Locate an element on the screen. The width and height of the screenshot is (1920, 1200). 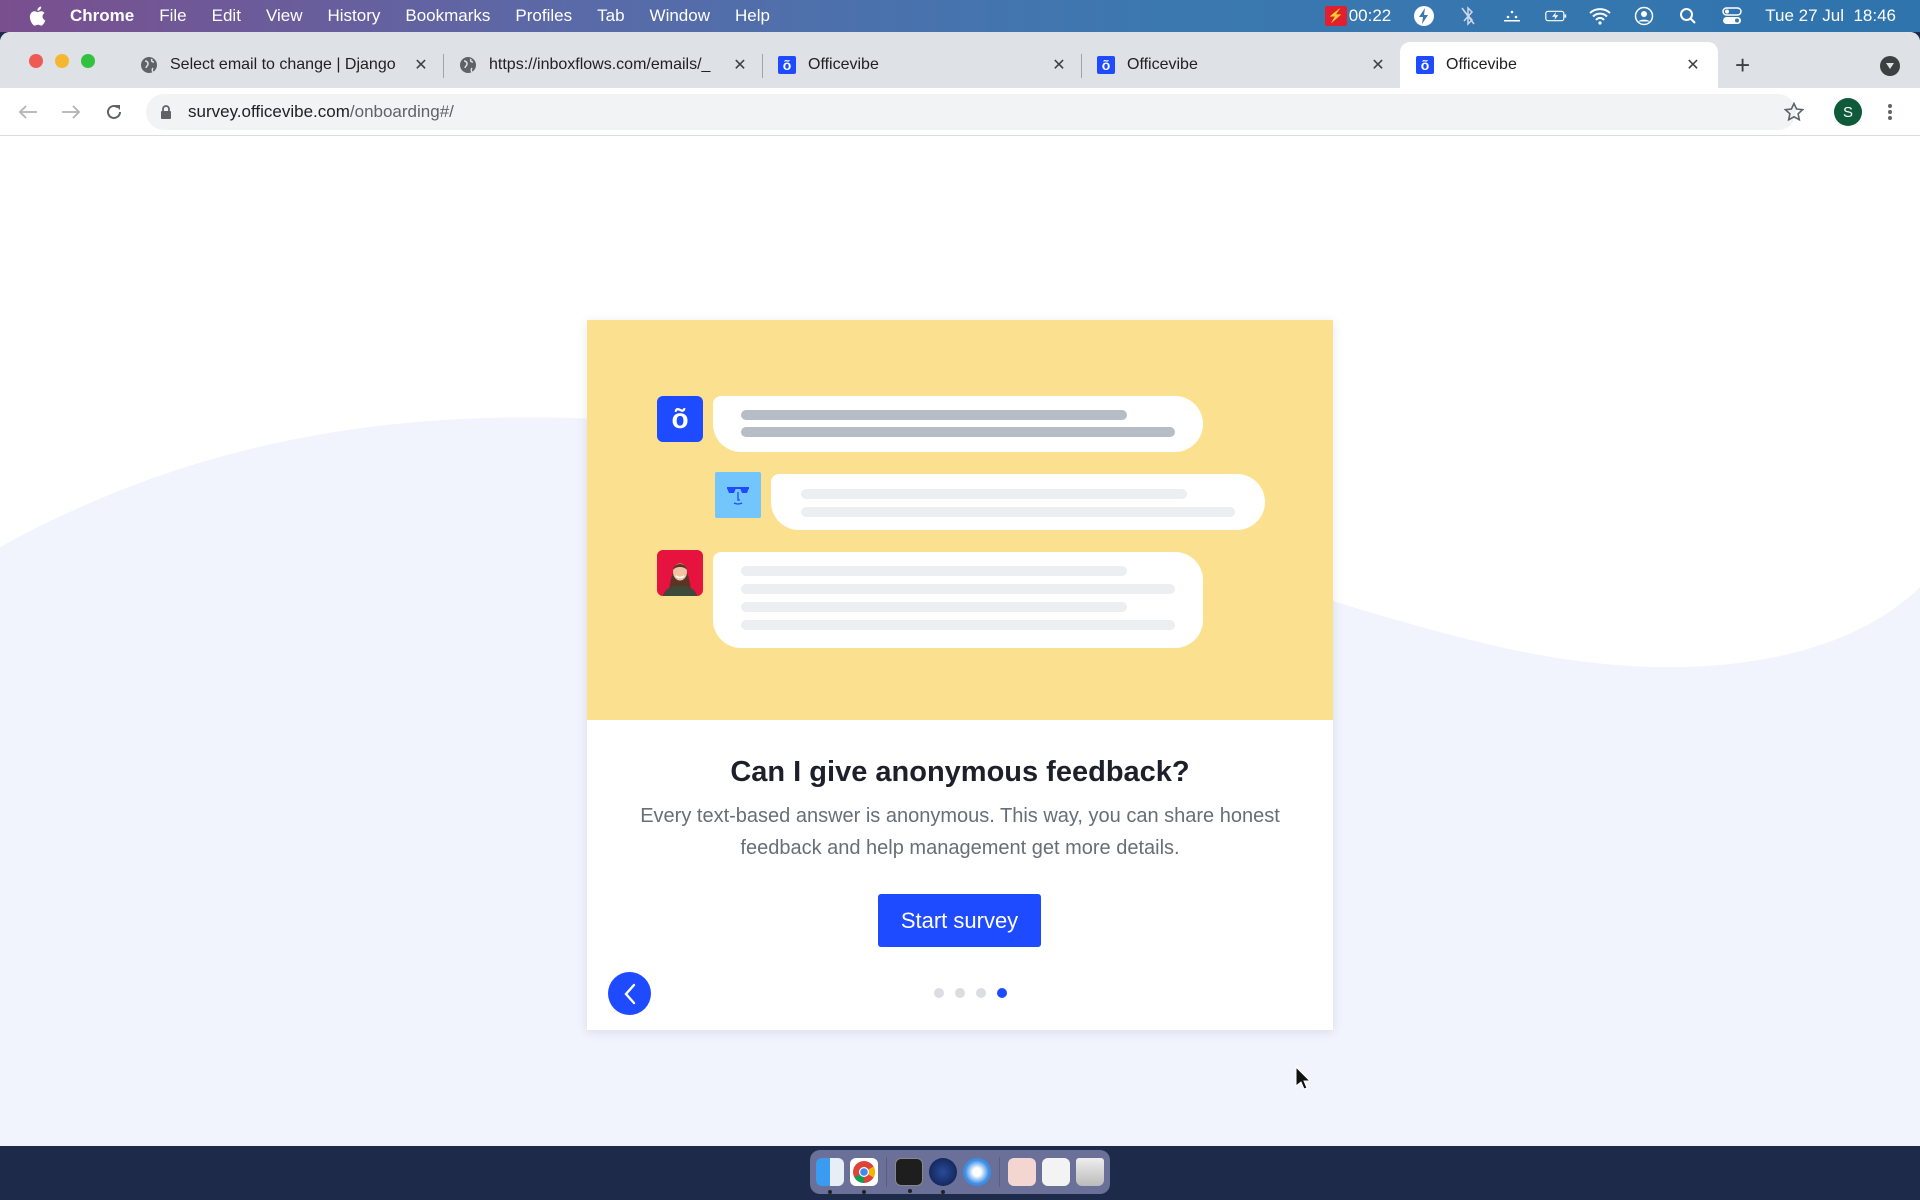
reload-button is located at coordinates (114, 112).